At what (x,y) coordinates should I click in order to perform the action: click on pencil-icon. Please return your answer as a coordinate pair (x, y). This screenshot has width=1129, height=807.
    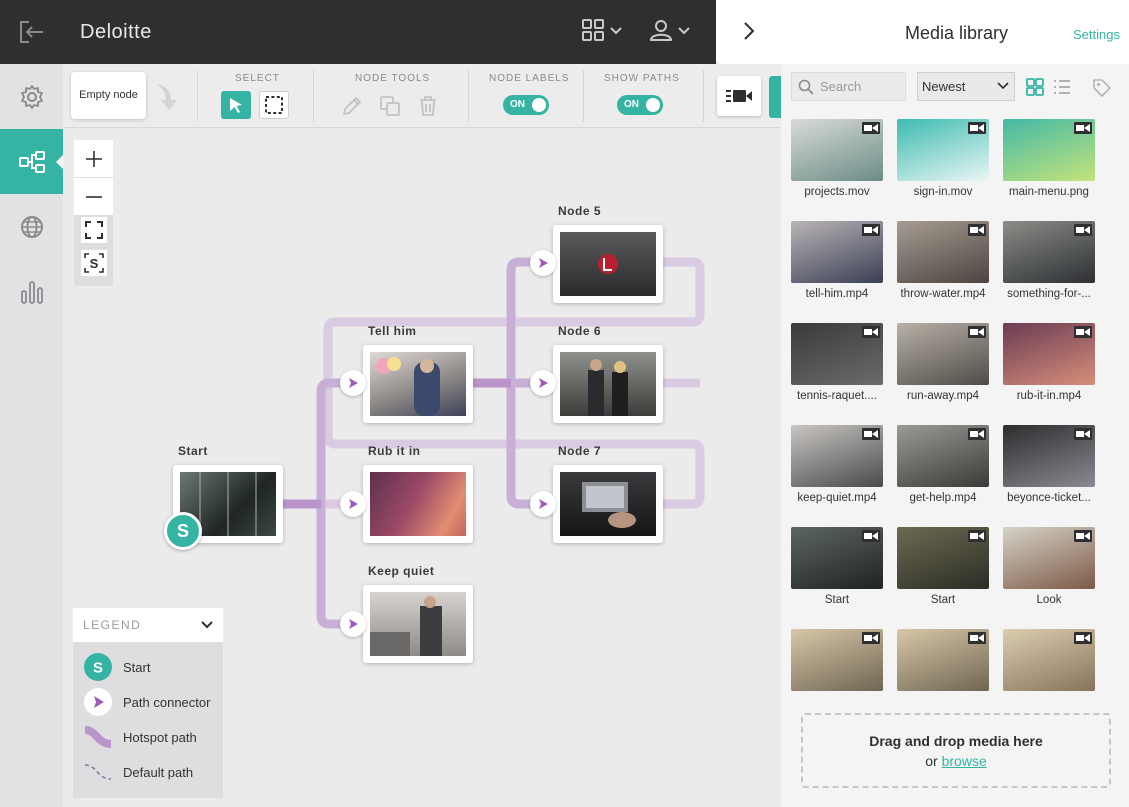
    Looking at the image, I should click on (352, 106).